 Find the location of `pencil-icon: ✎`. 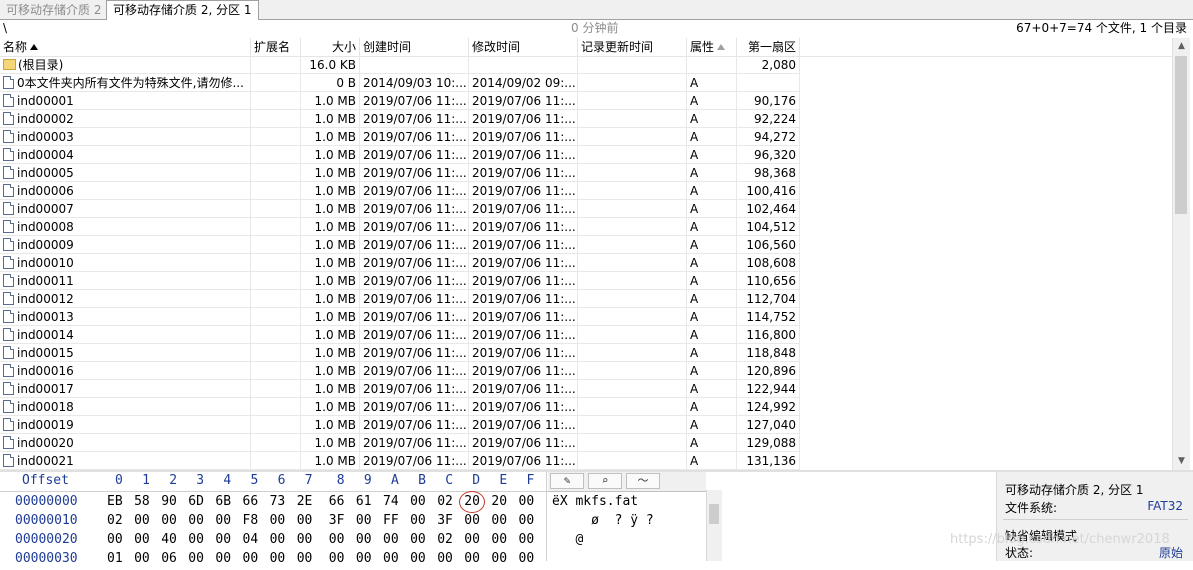

pencil-icon: ✎ is located at coordinates (567, 481).